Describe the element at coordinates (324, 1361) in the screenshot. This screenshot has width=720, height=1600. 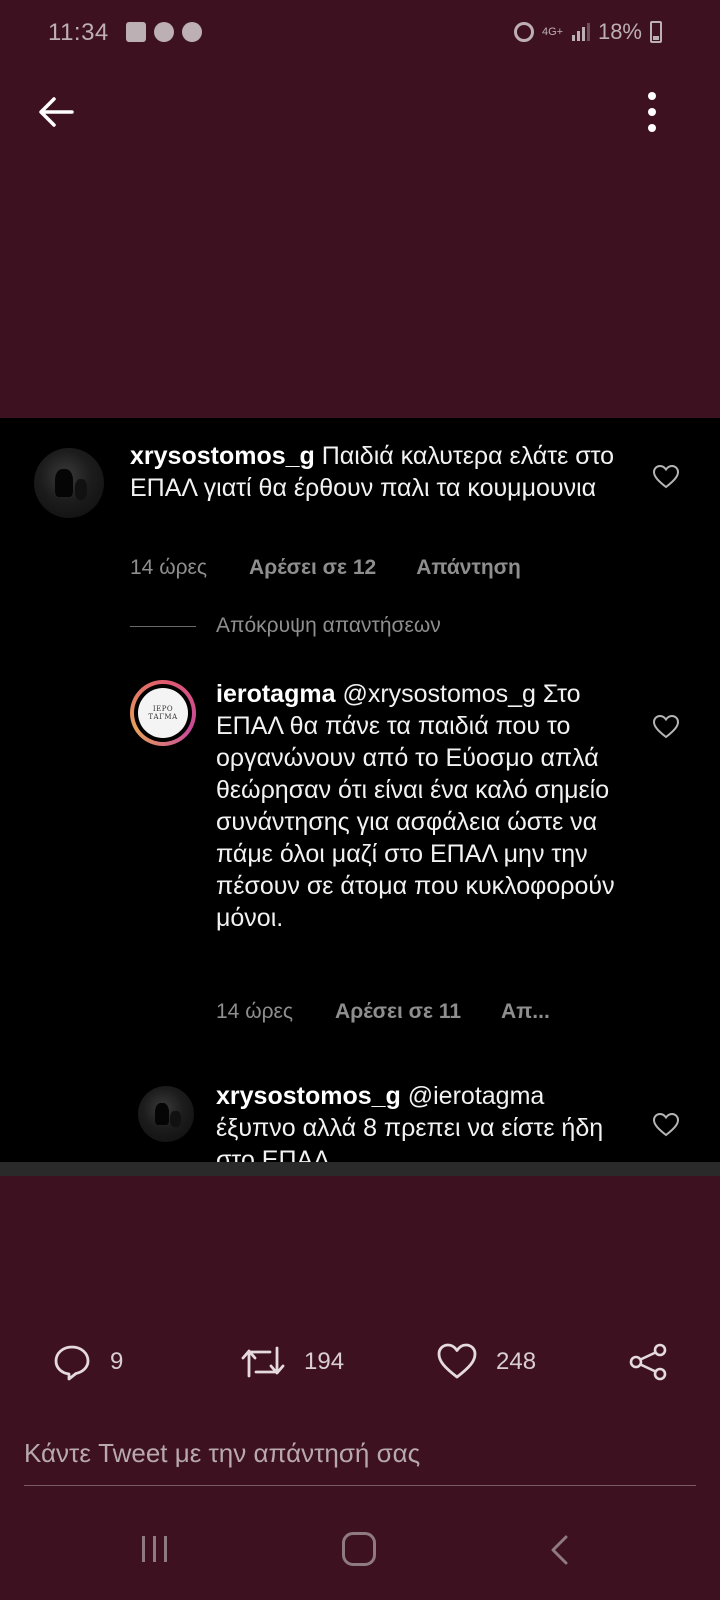
I see `retweet-count: 194` at that location.